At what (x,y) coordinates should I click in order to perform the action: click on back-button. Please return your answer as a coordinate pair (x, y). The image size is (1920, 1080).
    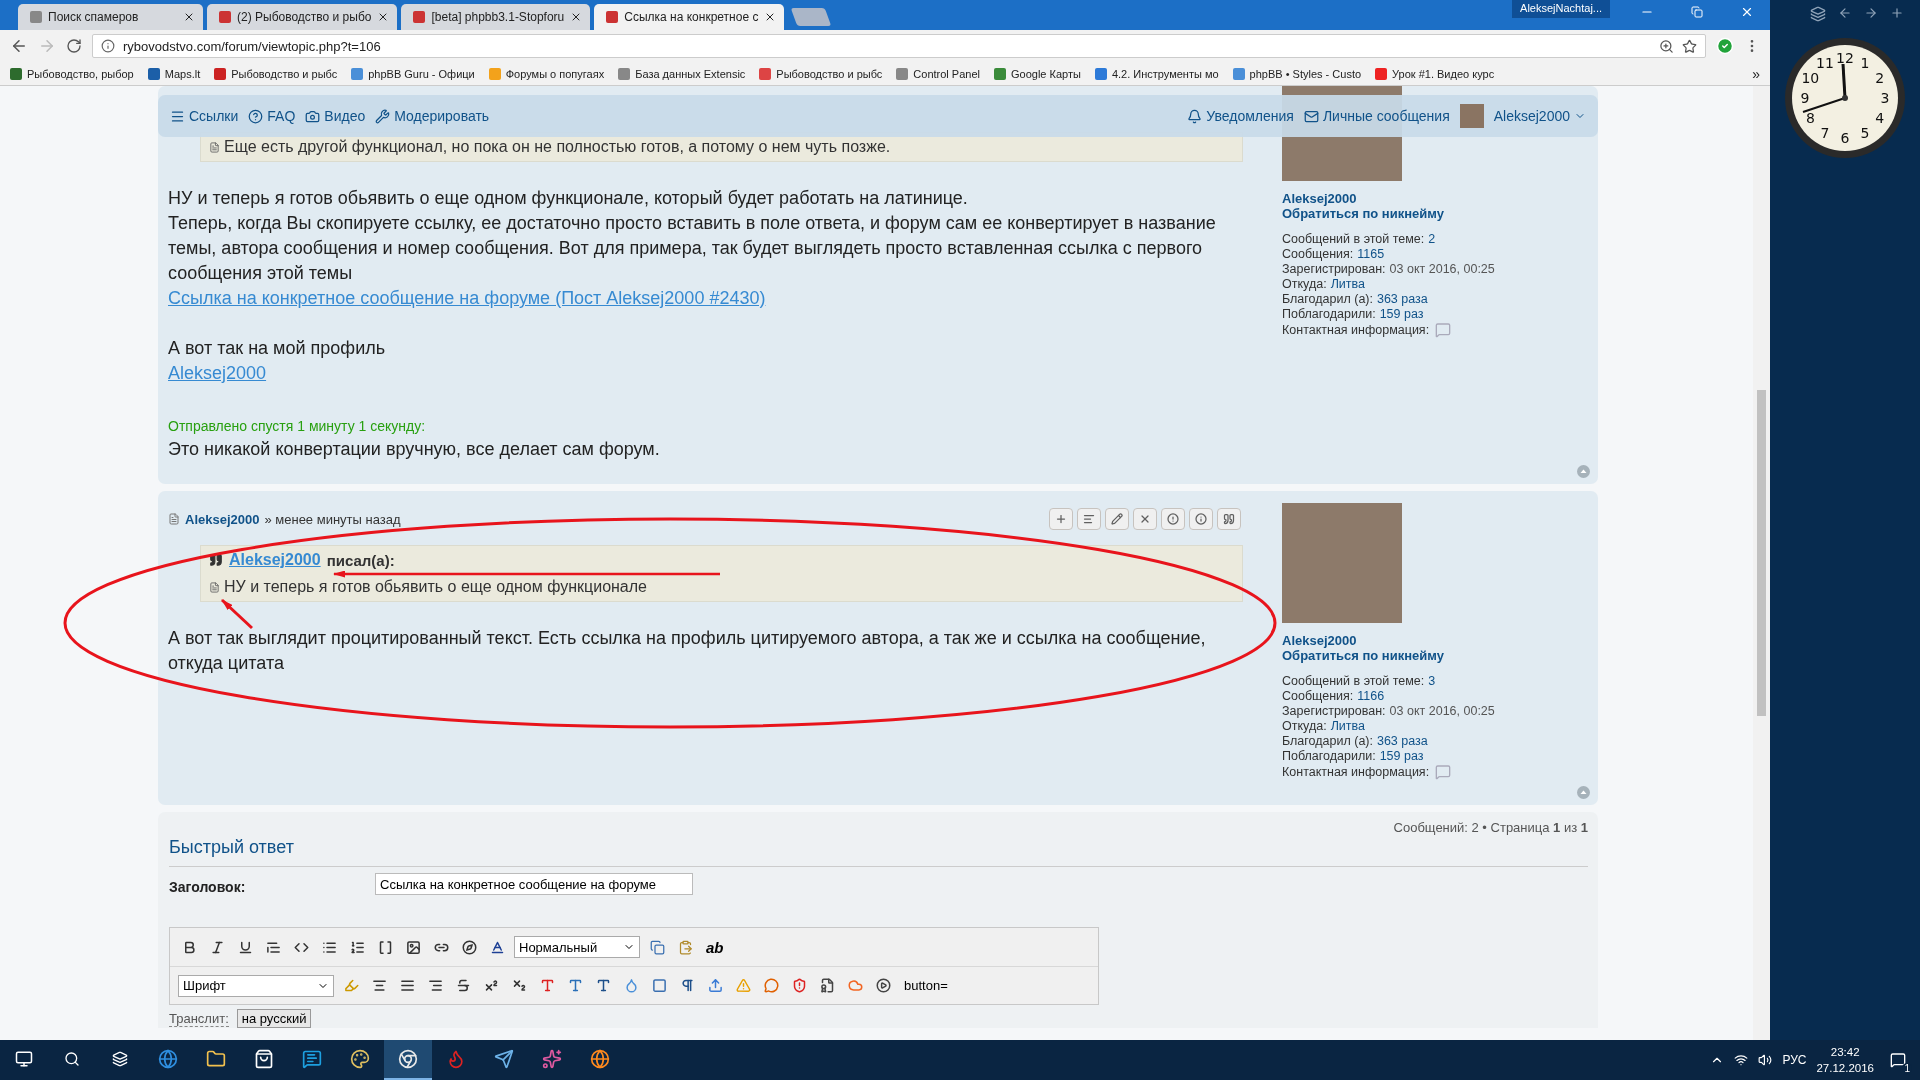
    Looking at the image, I should click on (19, 46).